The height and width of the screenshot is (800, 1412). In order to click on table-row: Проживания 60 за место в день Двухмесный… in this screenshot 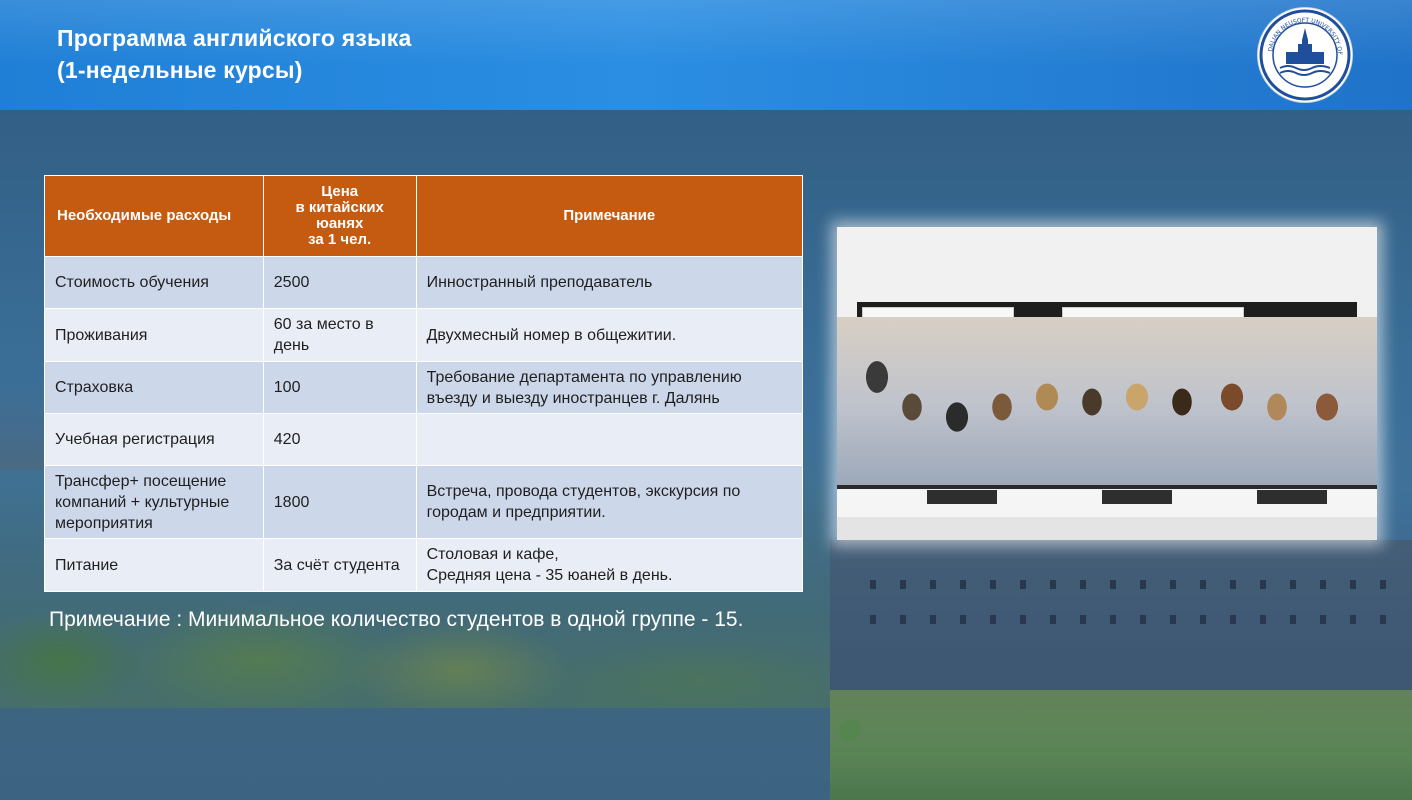, I will do `click(424, 335)`.